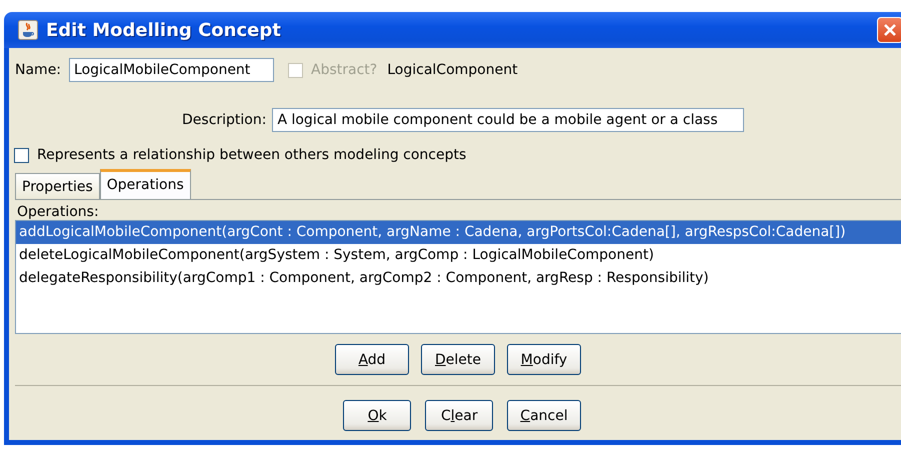  What do you see at coordinates (251, 155) in the screenshot?
I see `relationship-label: Represents a relationship between others modeling concepts` at bounding box center [251, 155].